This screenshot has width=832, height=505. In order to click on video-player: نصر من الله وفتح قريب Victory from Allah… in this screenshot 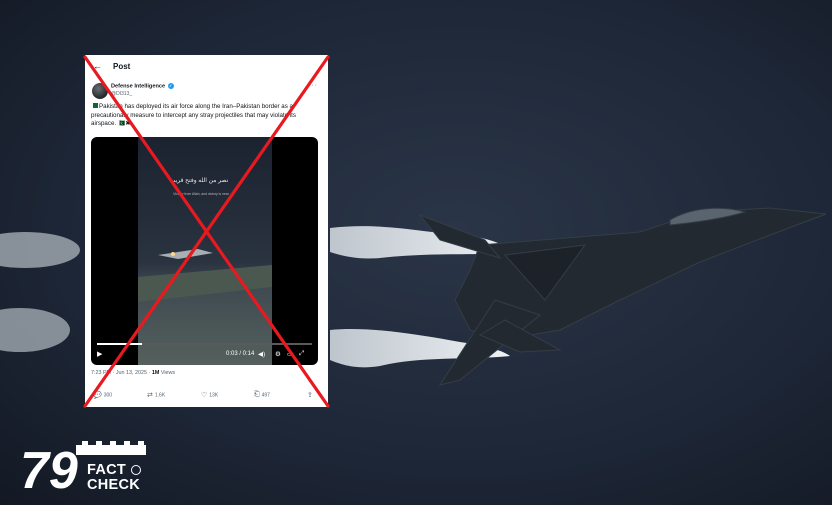, I will do `click(204, 251)`.